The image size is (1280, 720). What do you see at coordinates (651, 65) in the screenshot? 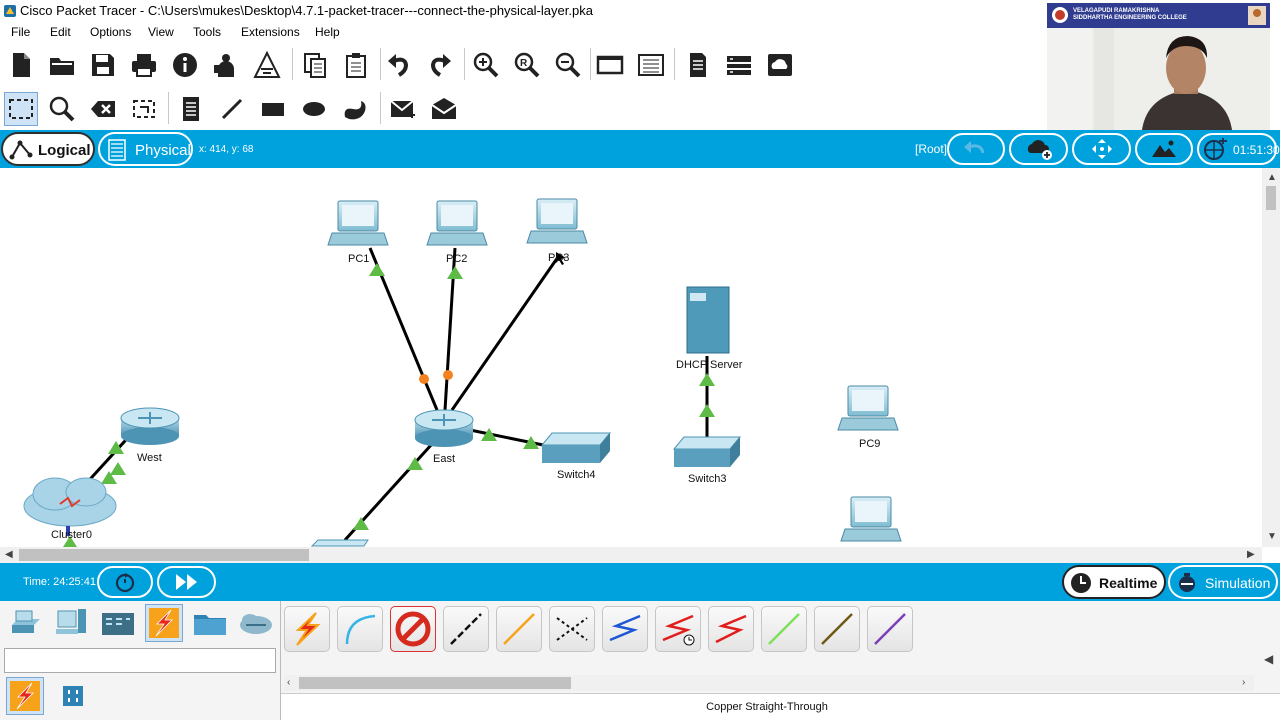
I see `custom-device-icon` at bounding box center [651, 65].